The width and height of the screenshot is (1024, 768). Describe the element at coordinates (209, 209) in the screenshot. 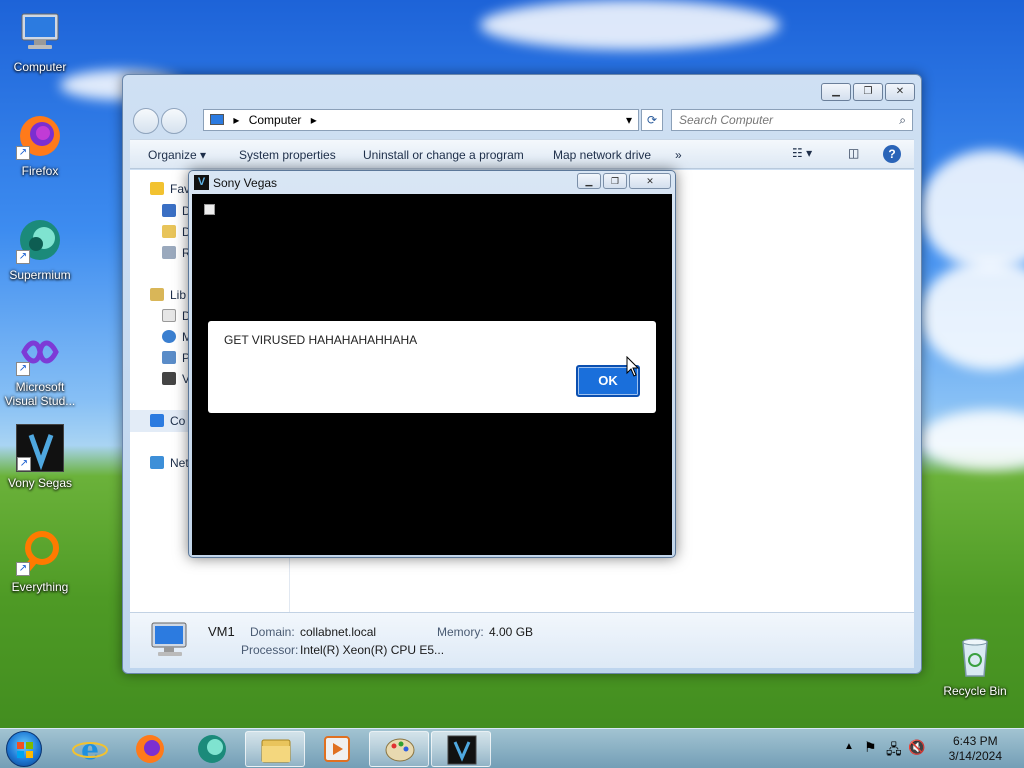

I see `broken-image-icon` at that location.